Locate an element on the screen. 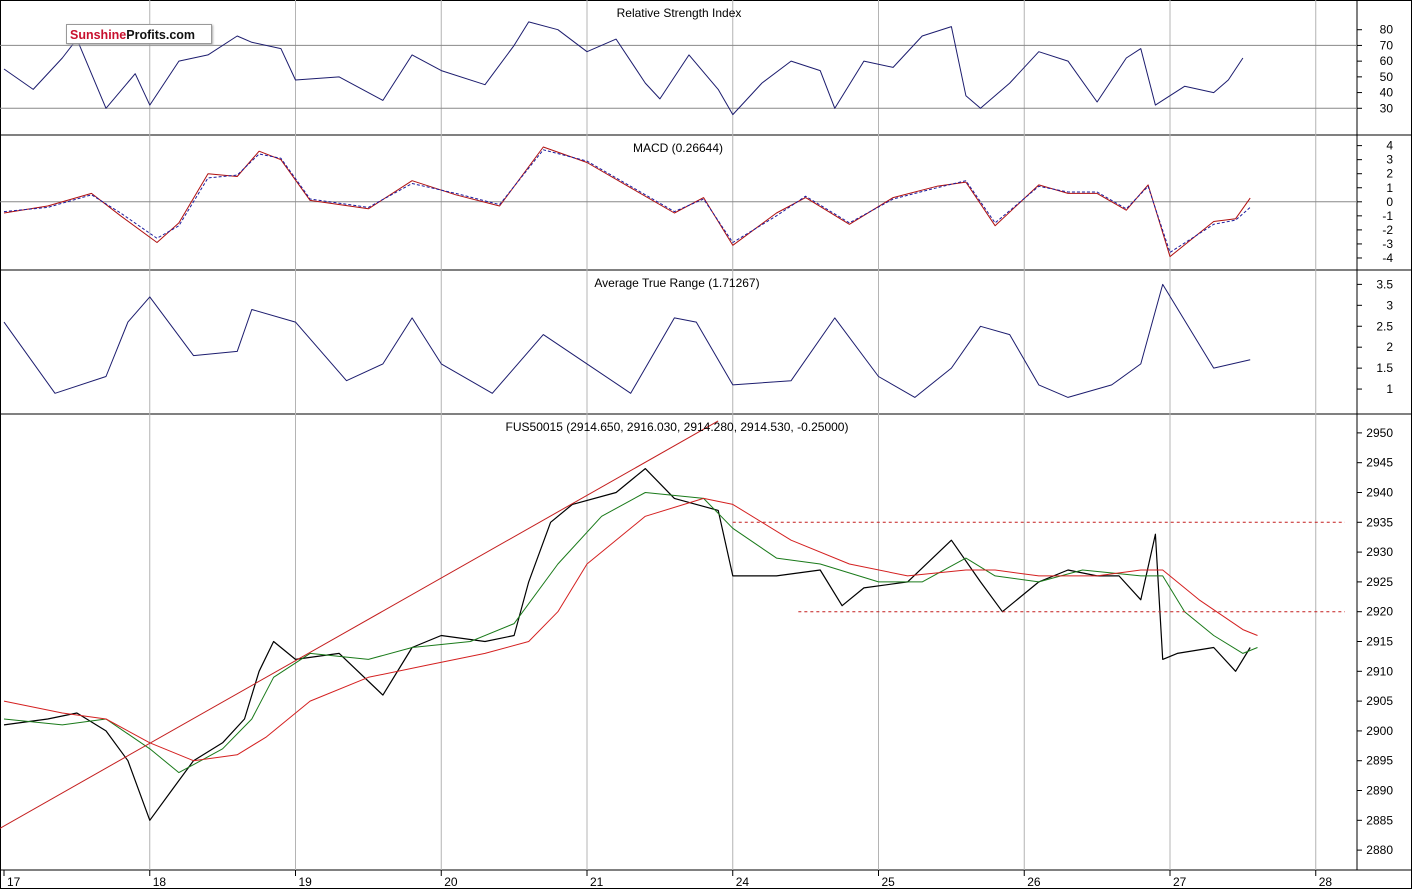  x-tick-label: 18 is located at coordinates (160, 882).